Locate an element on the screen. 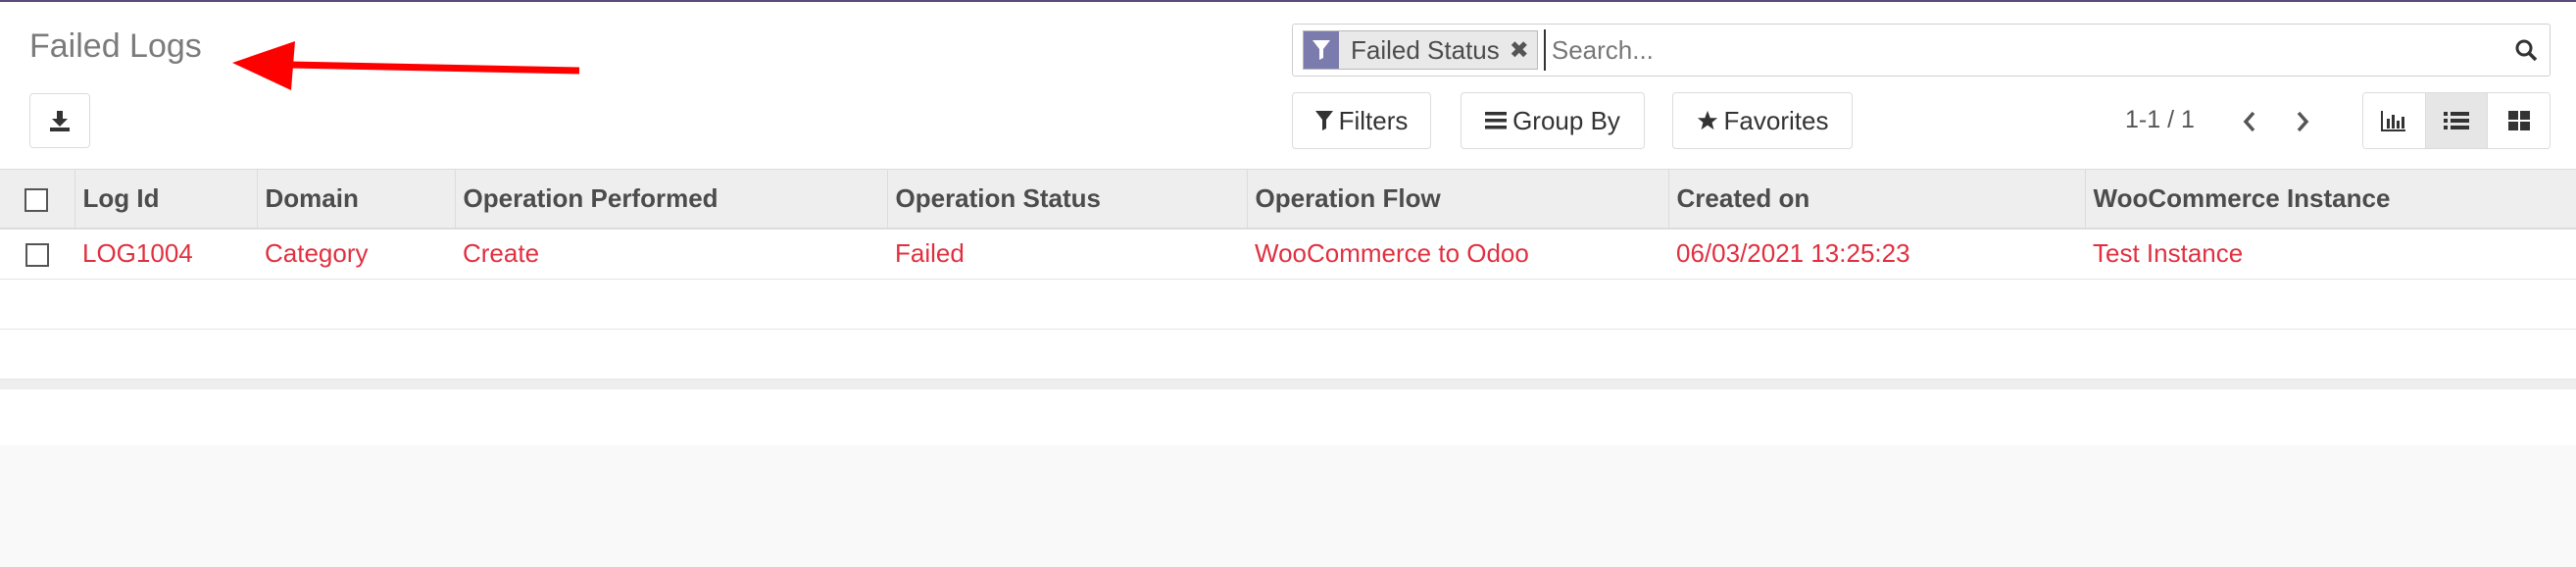  pager-previous-button is located at coordinates (2249, 122).